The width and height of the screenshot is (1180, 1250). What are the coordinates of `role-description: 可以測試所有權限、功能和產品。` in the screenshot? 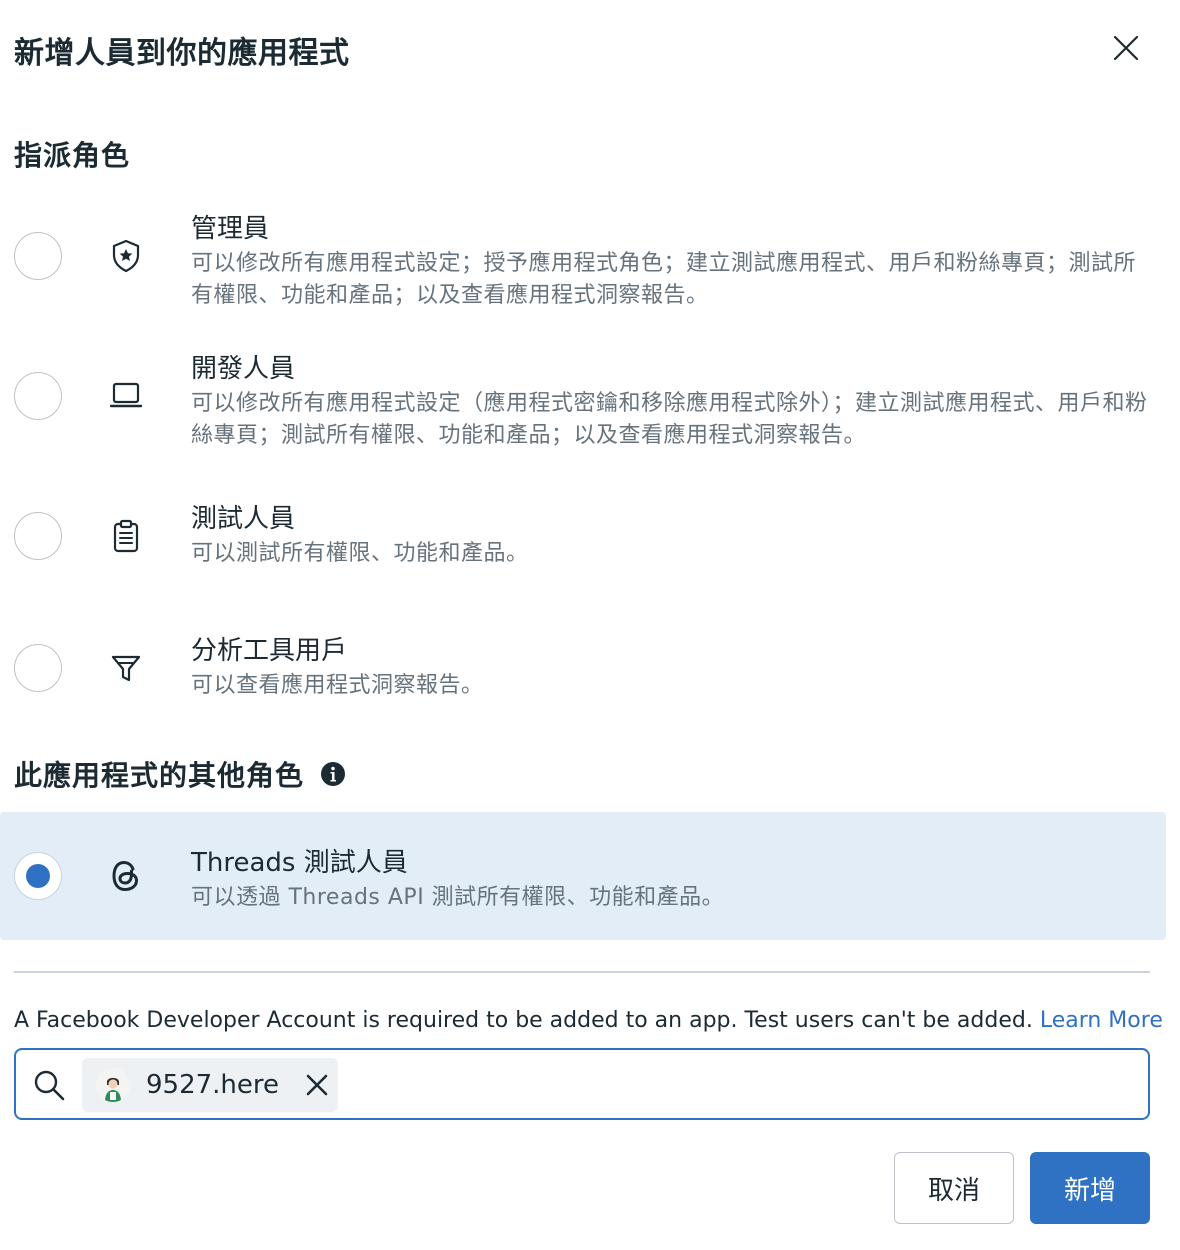 It's located at (360, 553).